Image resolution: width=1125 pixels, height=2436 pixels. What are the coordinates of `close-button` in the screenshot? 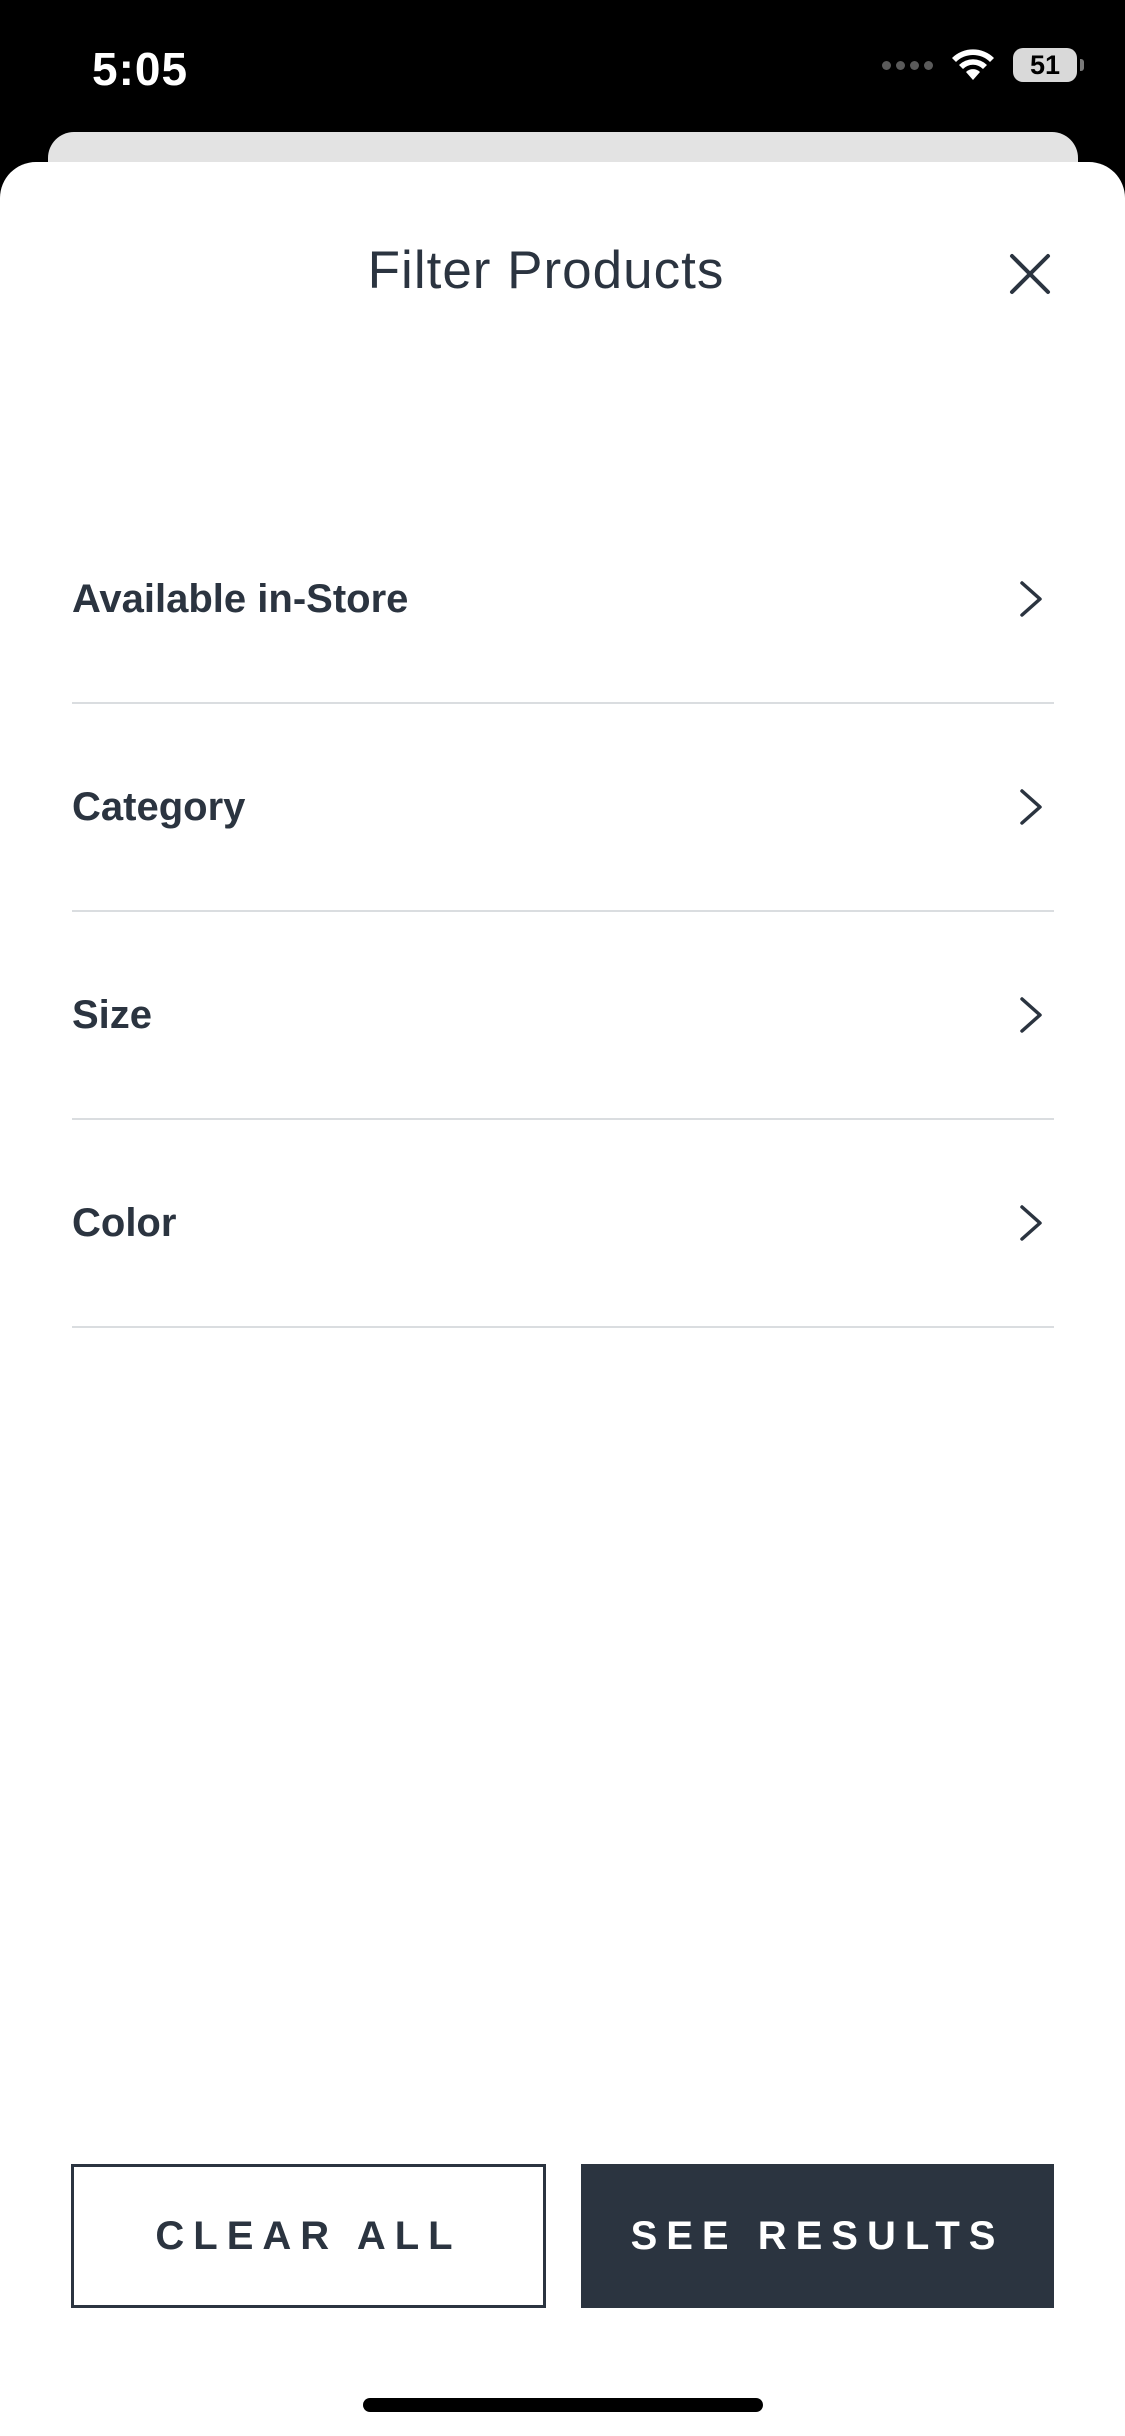 It's located at (1030, 274).